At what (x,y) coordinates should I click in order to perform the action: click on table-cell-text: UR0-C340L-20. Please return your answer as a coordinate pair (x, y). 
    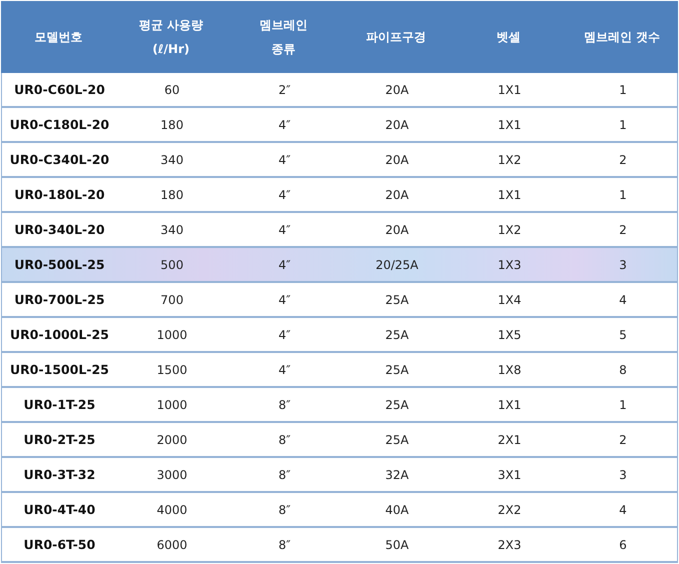
    Looking at the image, I should click on (59, 159).